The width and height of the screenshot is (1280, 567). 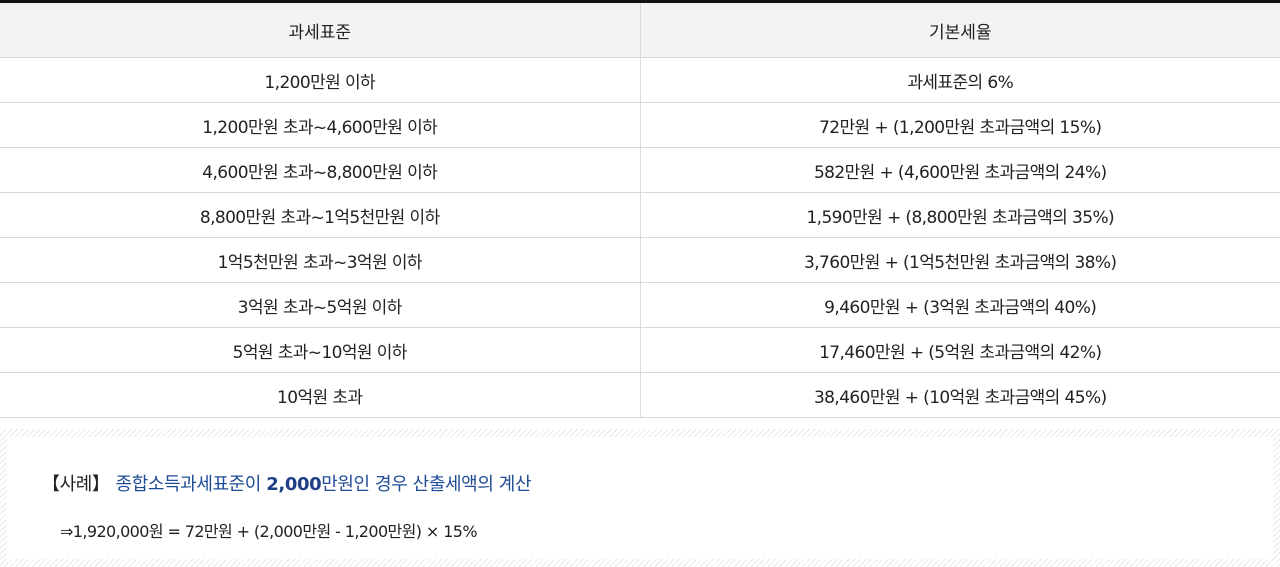 I want to click on example-desc-after: 만원인 경우 산출세액의 계산, so click(x=426, y=484).